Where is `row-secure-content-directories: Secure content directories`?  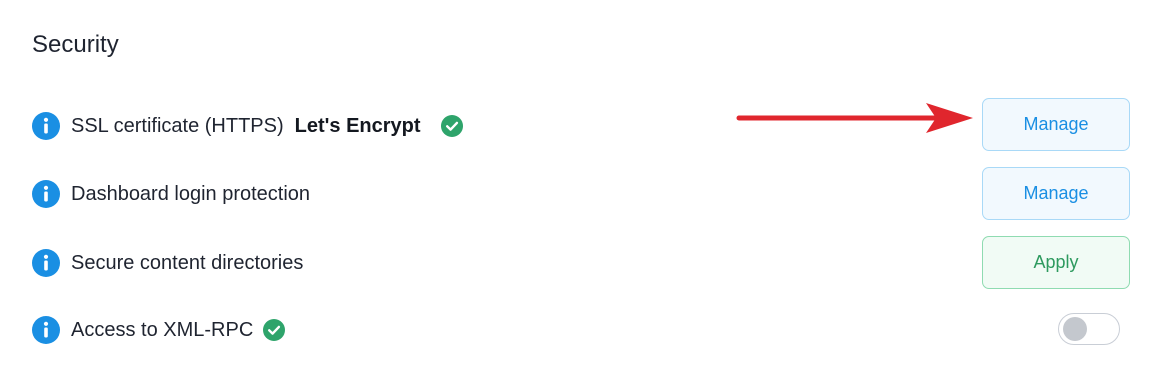 row-secure-content-directories: Secure content directories is located at coordinates (167, 263).